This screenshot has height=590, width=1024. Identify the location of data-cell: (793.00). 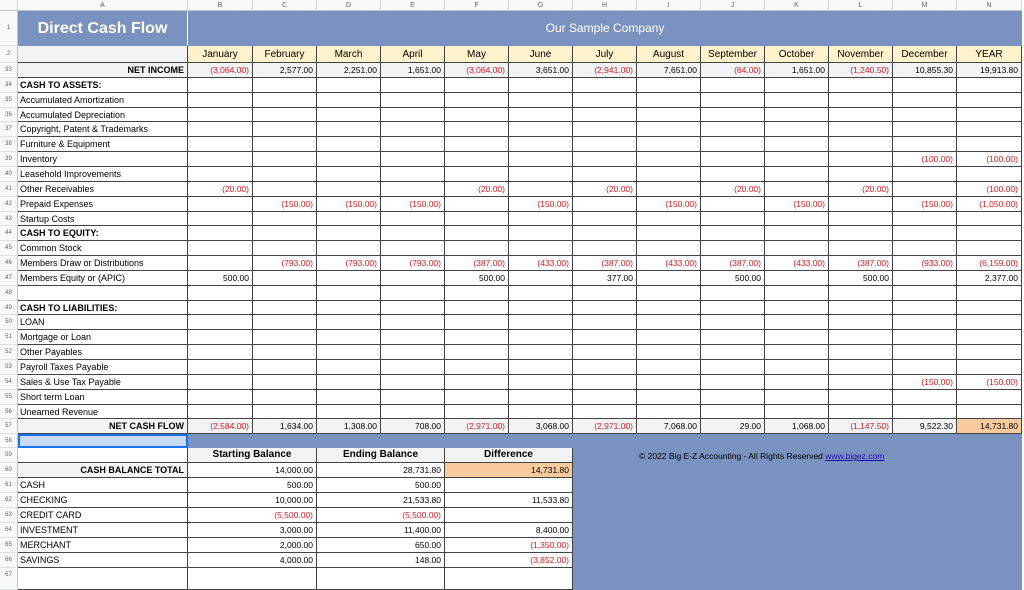
(349, 263).